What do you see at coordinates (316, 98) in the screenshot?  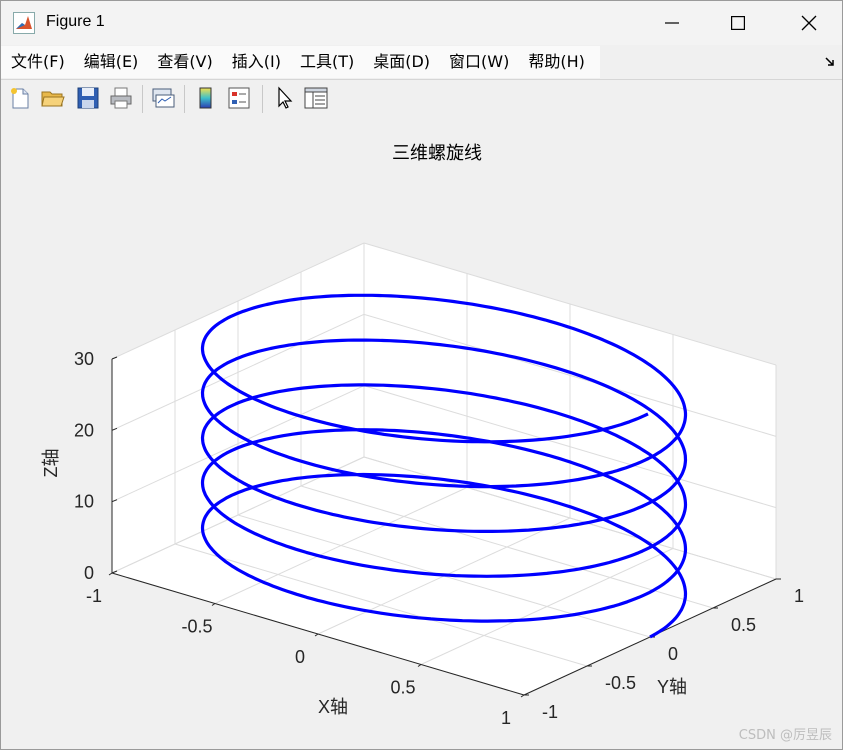 I see `property-editor-icon` at bounding box center [316, 98].